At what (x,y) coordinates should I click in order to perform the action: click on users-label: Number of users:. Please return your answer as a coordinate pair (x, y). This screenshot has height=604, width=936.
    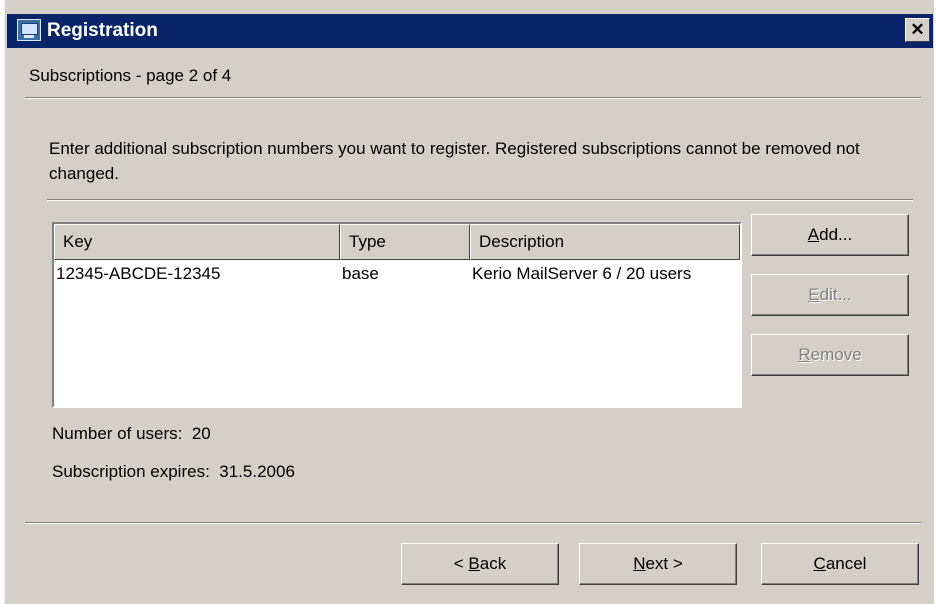
    Looking at the image, I should click on (117, 433).